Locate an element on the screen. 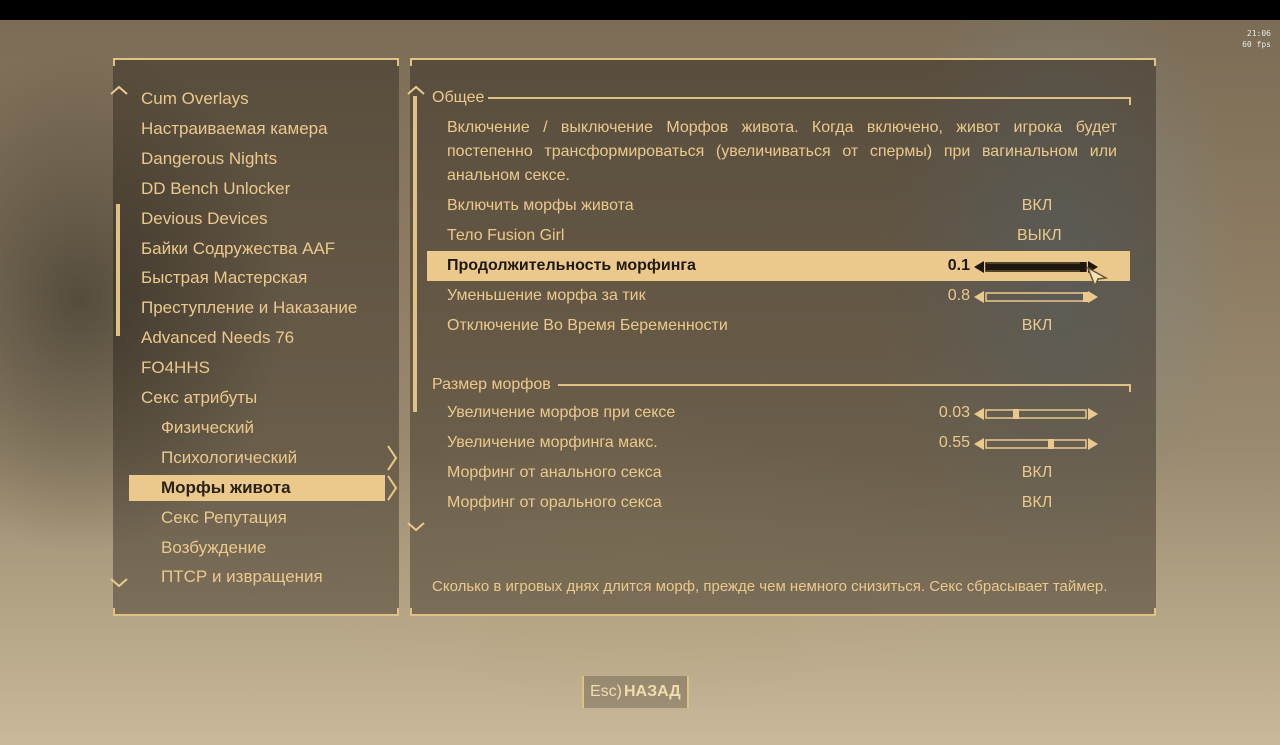 The height and width of the screenshot is (745, 1280). setting-label: Включить морфы живота is located at coordinates (540, 205).